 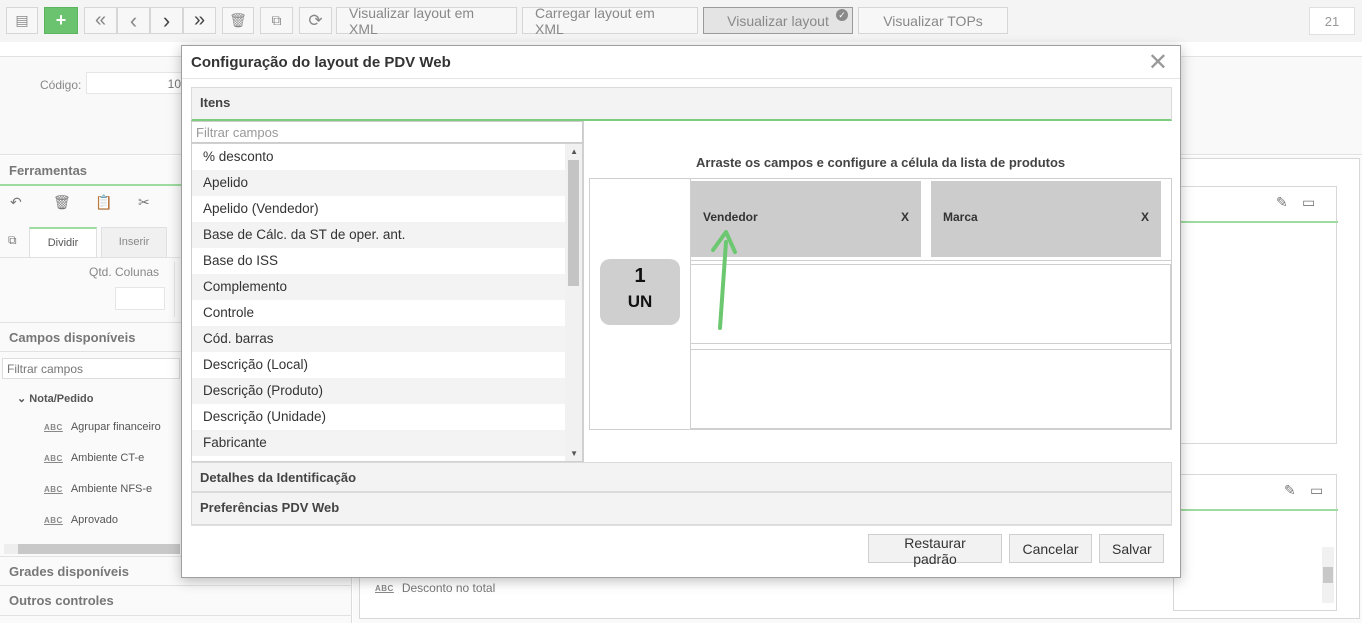 What do you see at coordinates (144, 202) in the screenshot?
I see `cut-icon: ✂` at bounding box center [144, 202].